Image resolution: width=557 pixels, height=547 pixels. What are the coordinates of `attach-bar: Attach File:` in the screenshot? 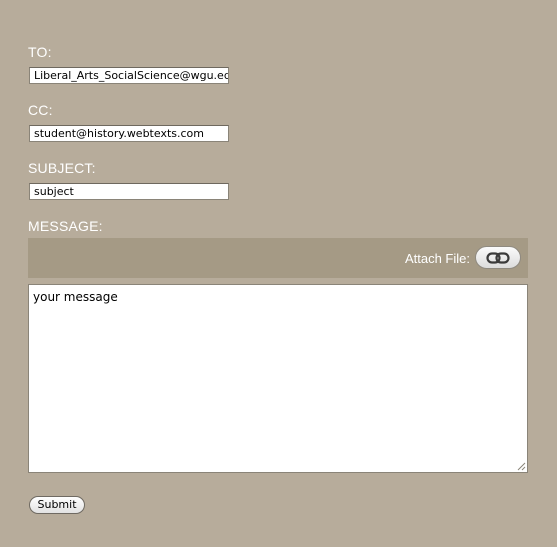 It's located at (278, 258).